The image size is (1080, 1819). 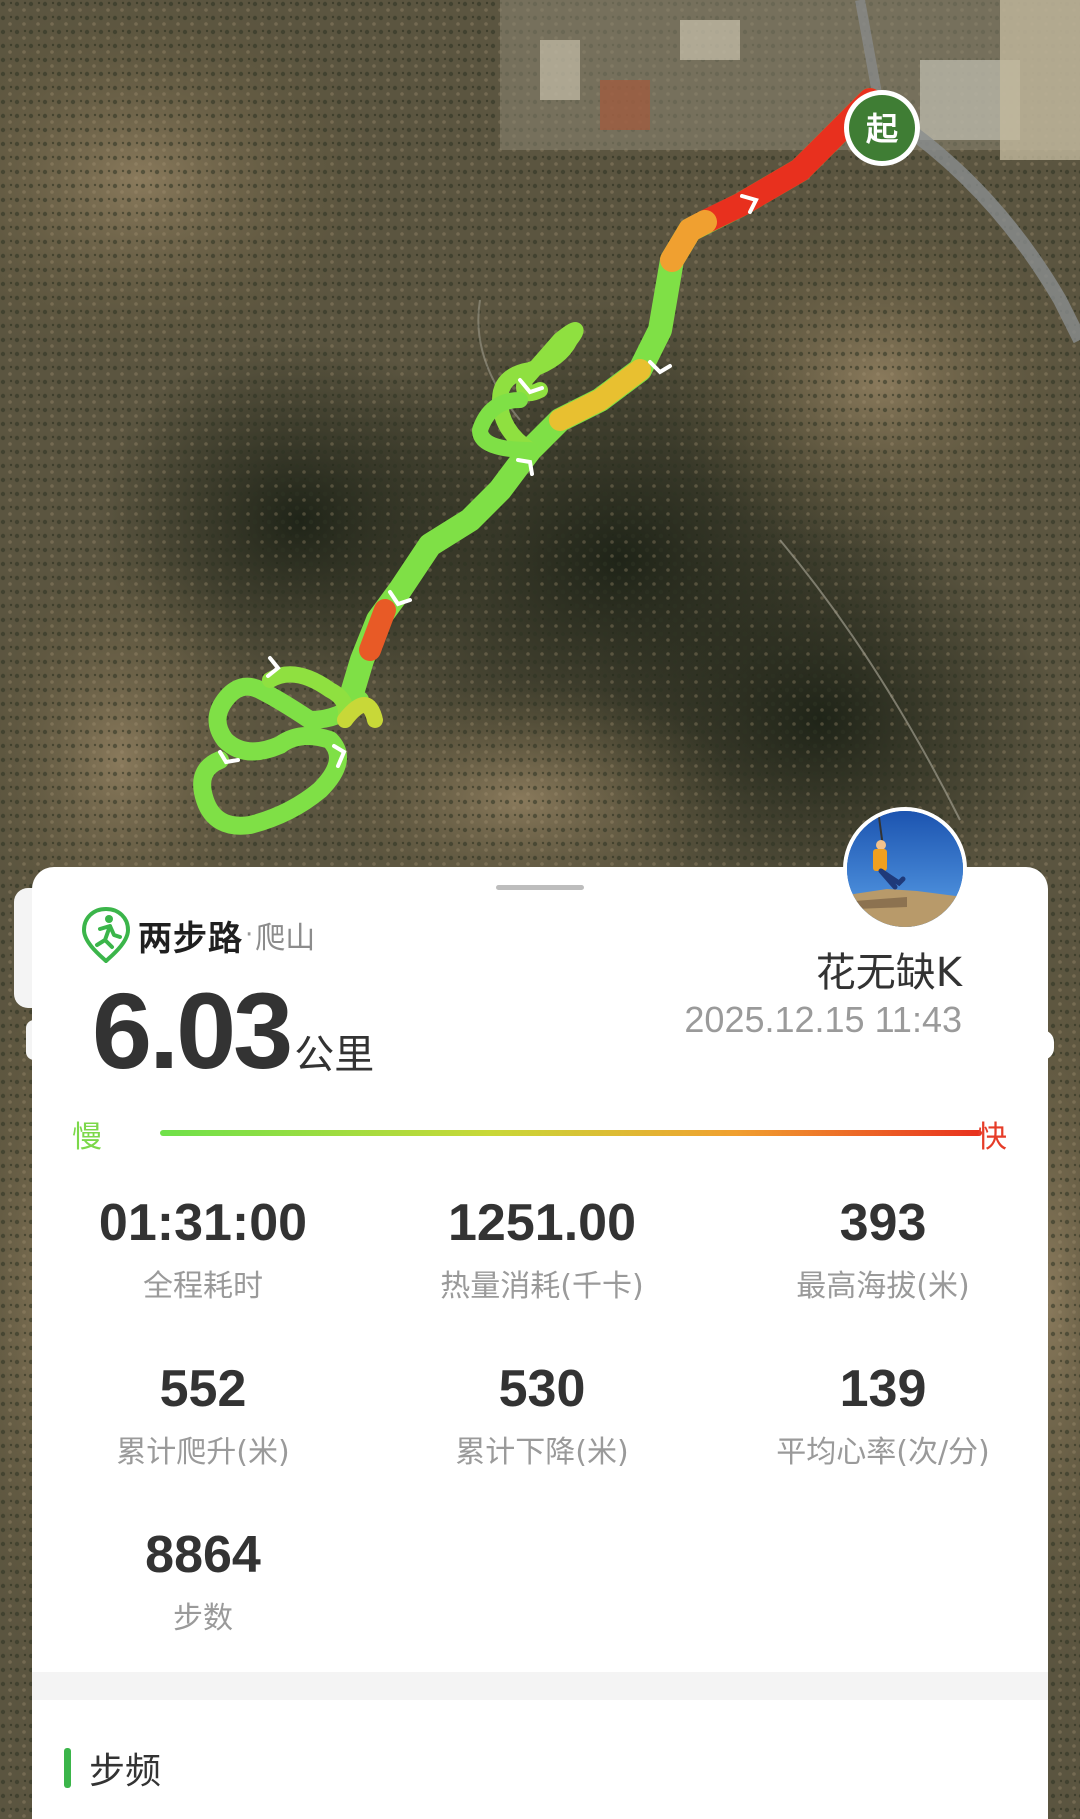 I want to click on stat-label: 最高海拔(米), so click(x=883, y=1286).